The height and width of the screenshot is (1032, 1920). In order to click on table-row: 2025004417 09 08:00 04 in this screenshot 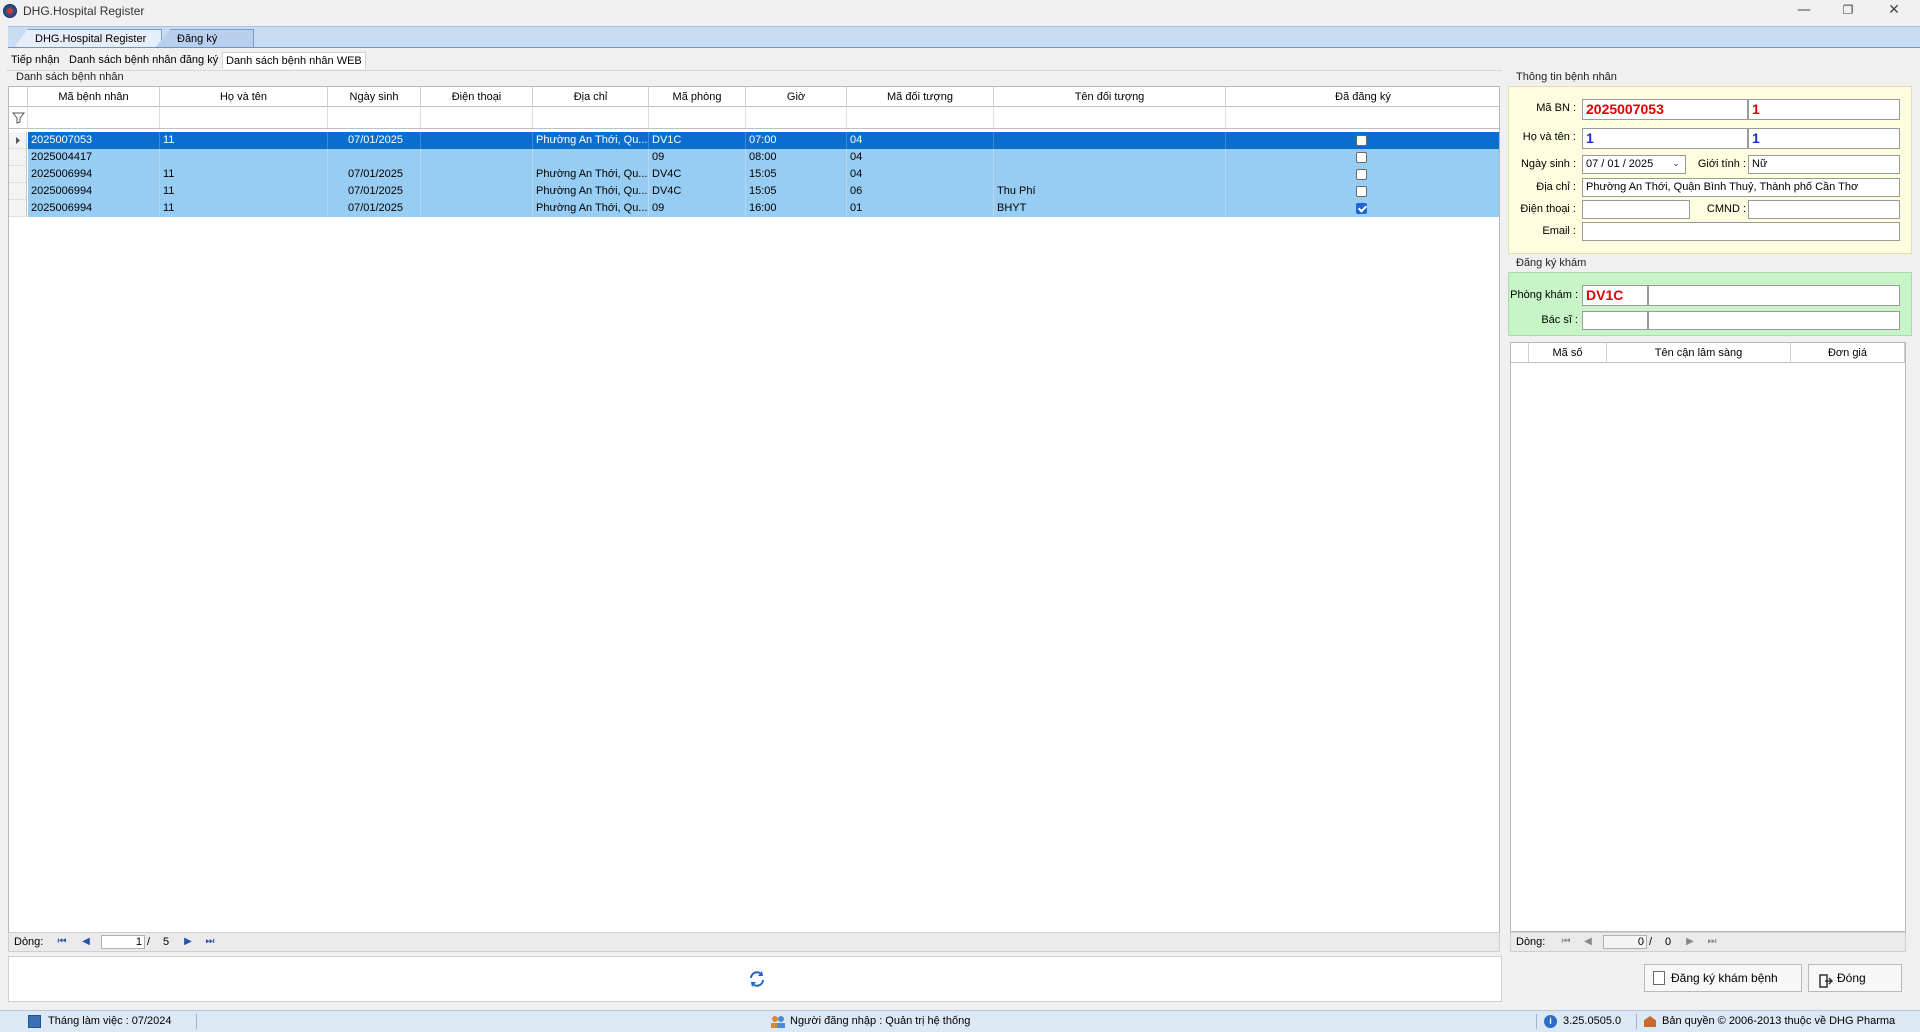, I will do `click(754, 157)`.